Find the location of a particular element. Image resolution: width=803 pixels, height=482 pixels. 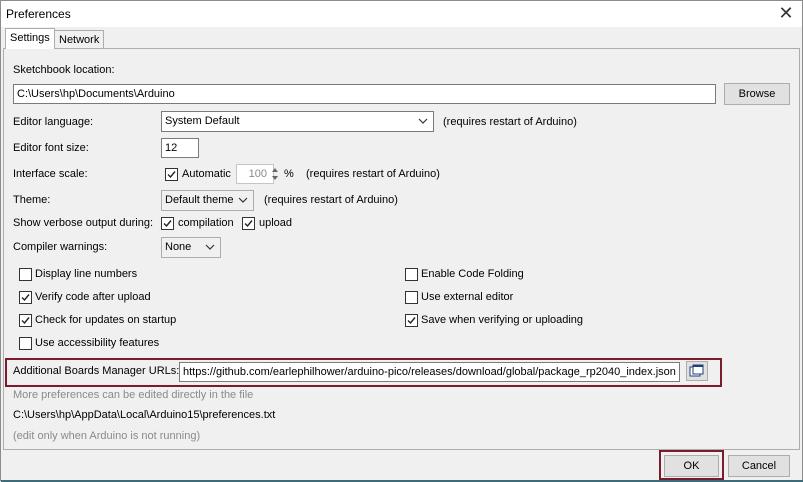

boards-manager-list-button is located at coordinates (697, 371).